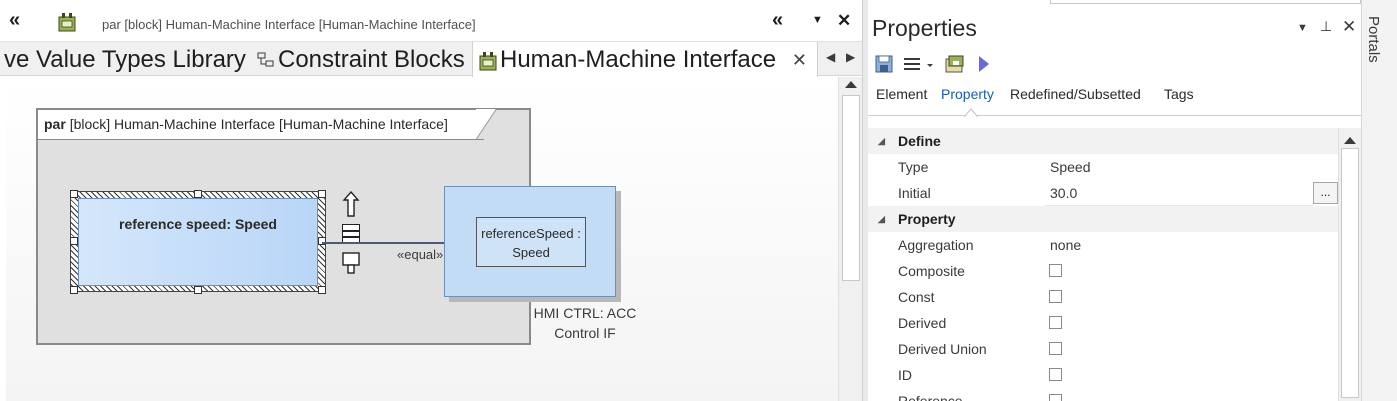 The height and width of the screenshot is (401, 1397). I want to click on diagram-icon, so click(67, 22).